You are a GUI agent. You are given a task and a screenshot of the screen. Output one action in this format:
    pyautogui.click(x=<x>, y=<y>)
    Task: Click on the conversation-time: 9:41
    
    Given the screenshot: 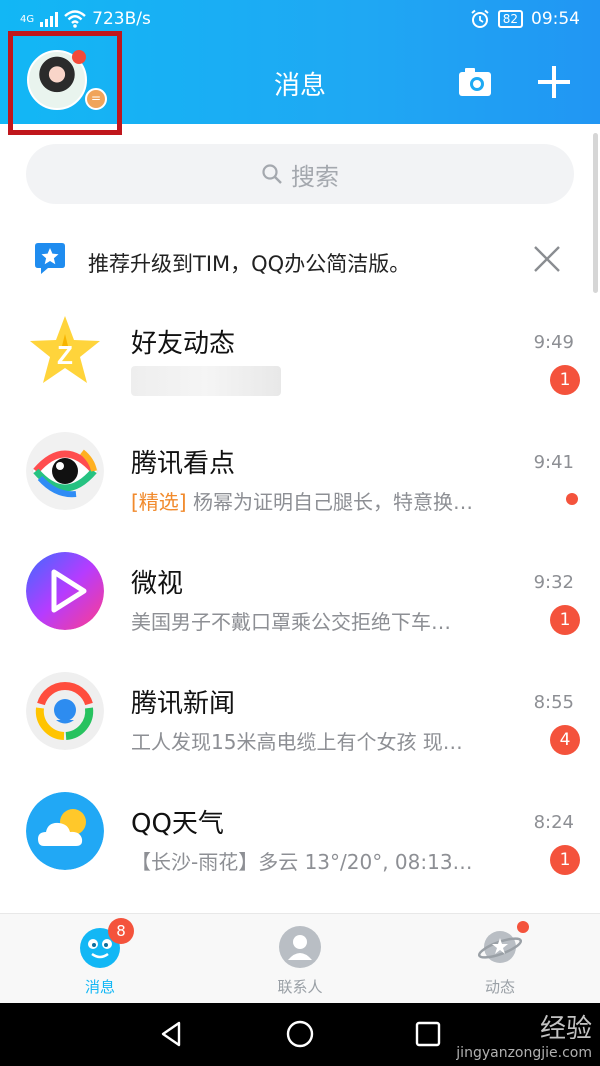 What is the action you would take?
    pyautogui.click(x=553, y=462)
    